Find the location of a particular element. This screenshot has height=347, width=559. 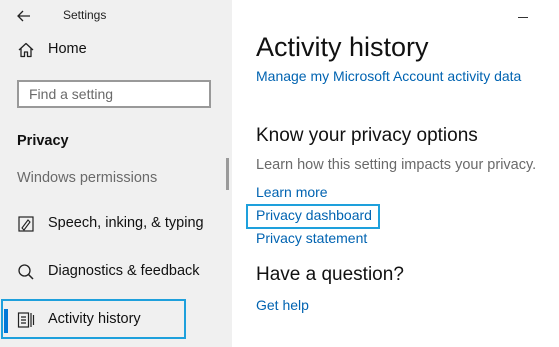

page-title: Activity history is located at coordinates (342, 47).